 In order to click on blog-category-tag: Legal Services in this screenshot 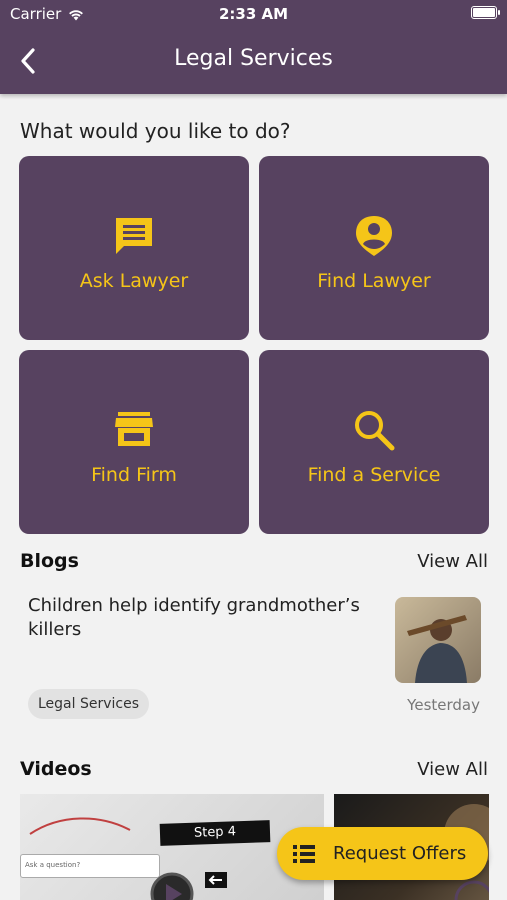, I will do `click(89, 704)`.